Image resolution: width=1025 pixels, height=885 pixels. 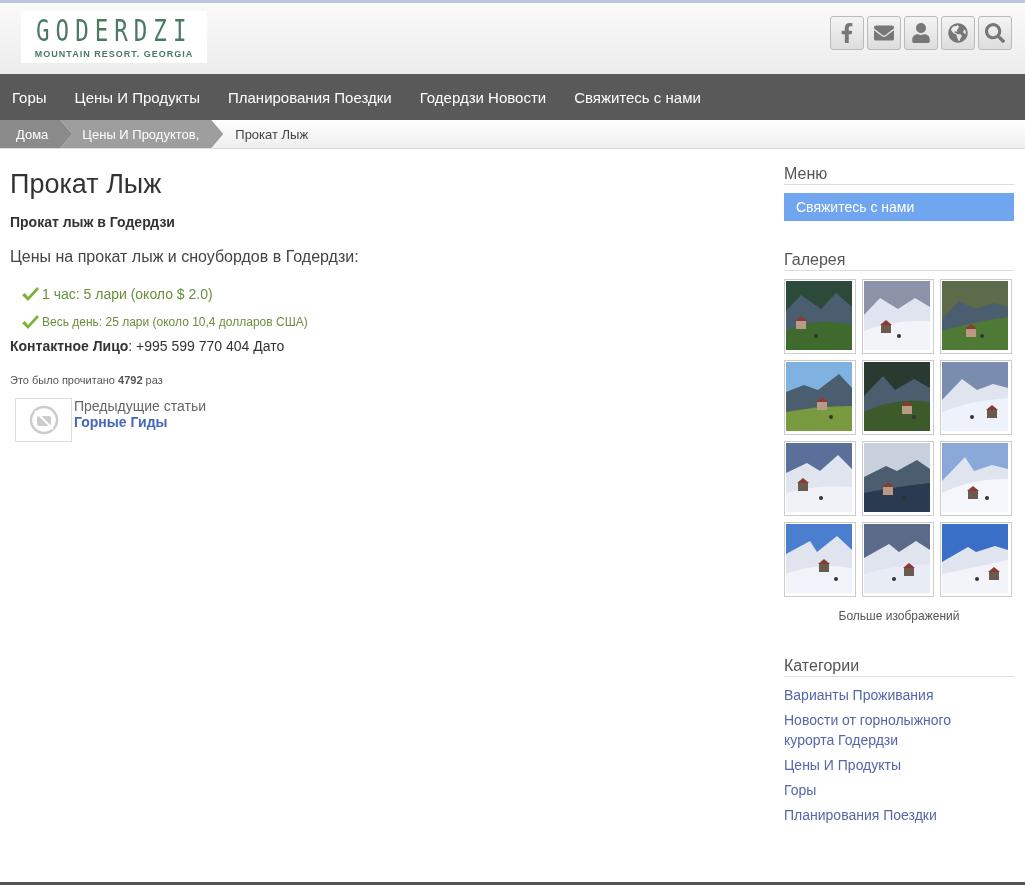 What do you see at coordinates (148, 346) in the screenshot?
I see `contact-text: Контактное Лицо: +995 599 770 404 Дато` at bounding box center [148, 346].